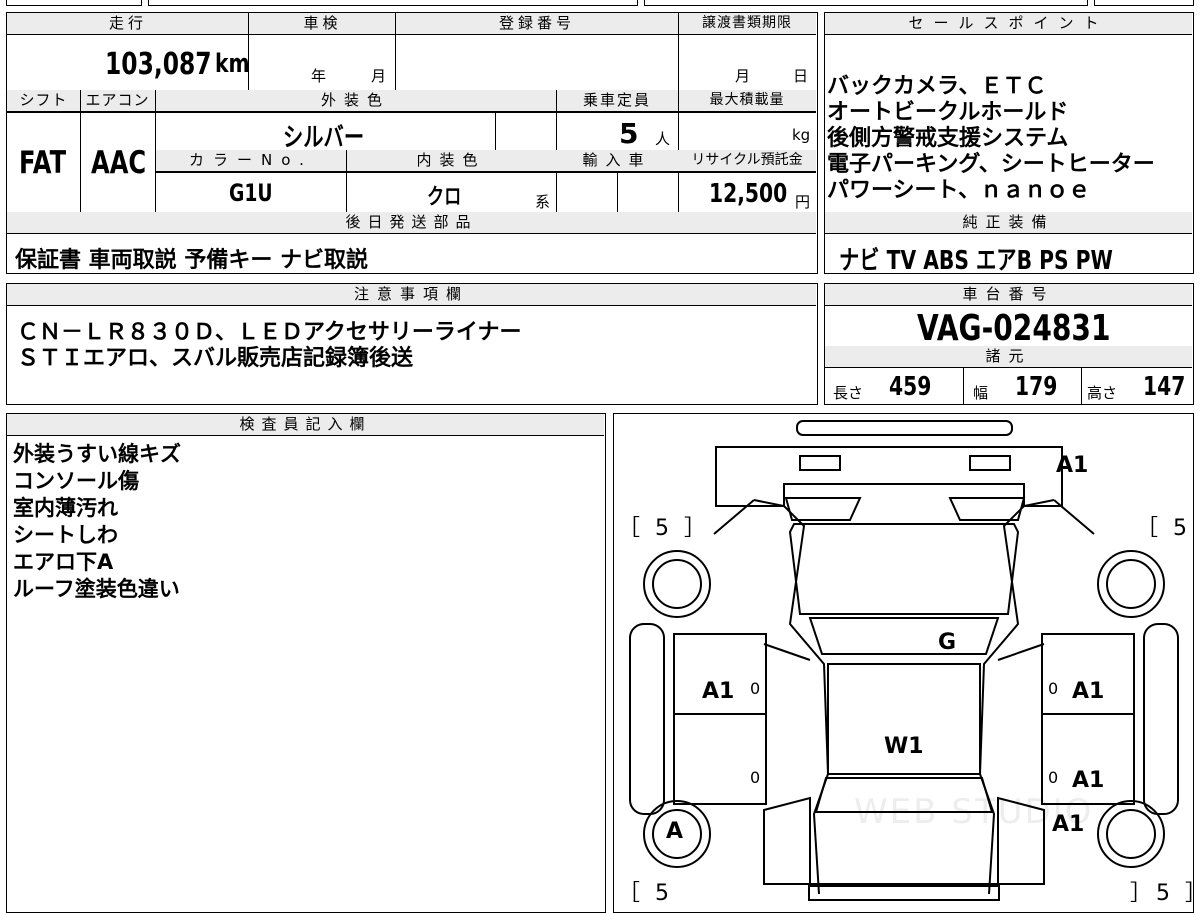 This screenshot has width=1200, height=913. What do you see at coordinates (663, 139) in the screenshot?
I see `capacity-unit: 人` at bounding box center [663, 139].